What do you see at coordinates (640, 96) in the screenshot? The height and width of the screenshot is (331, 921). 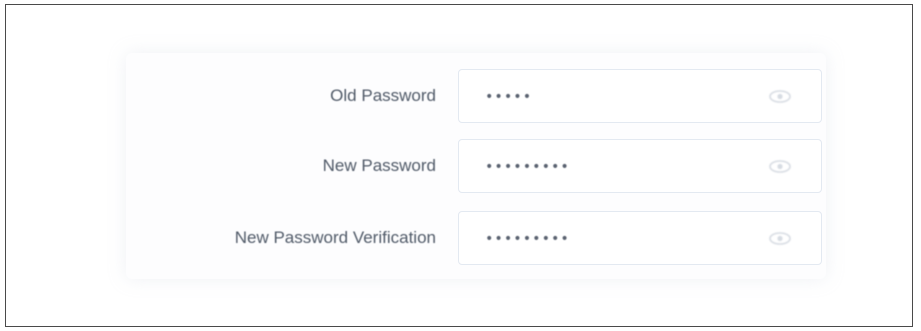 I see `old-password-field: •••••` at bounding box center [640, 96].